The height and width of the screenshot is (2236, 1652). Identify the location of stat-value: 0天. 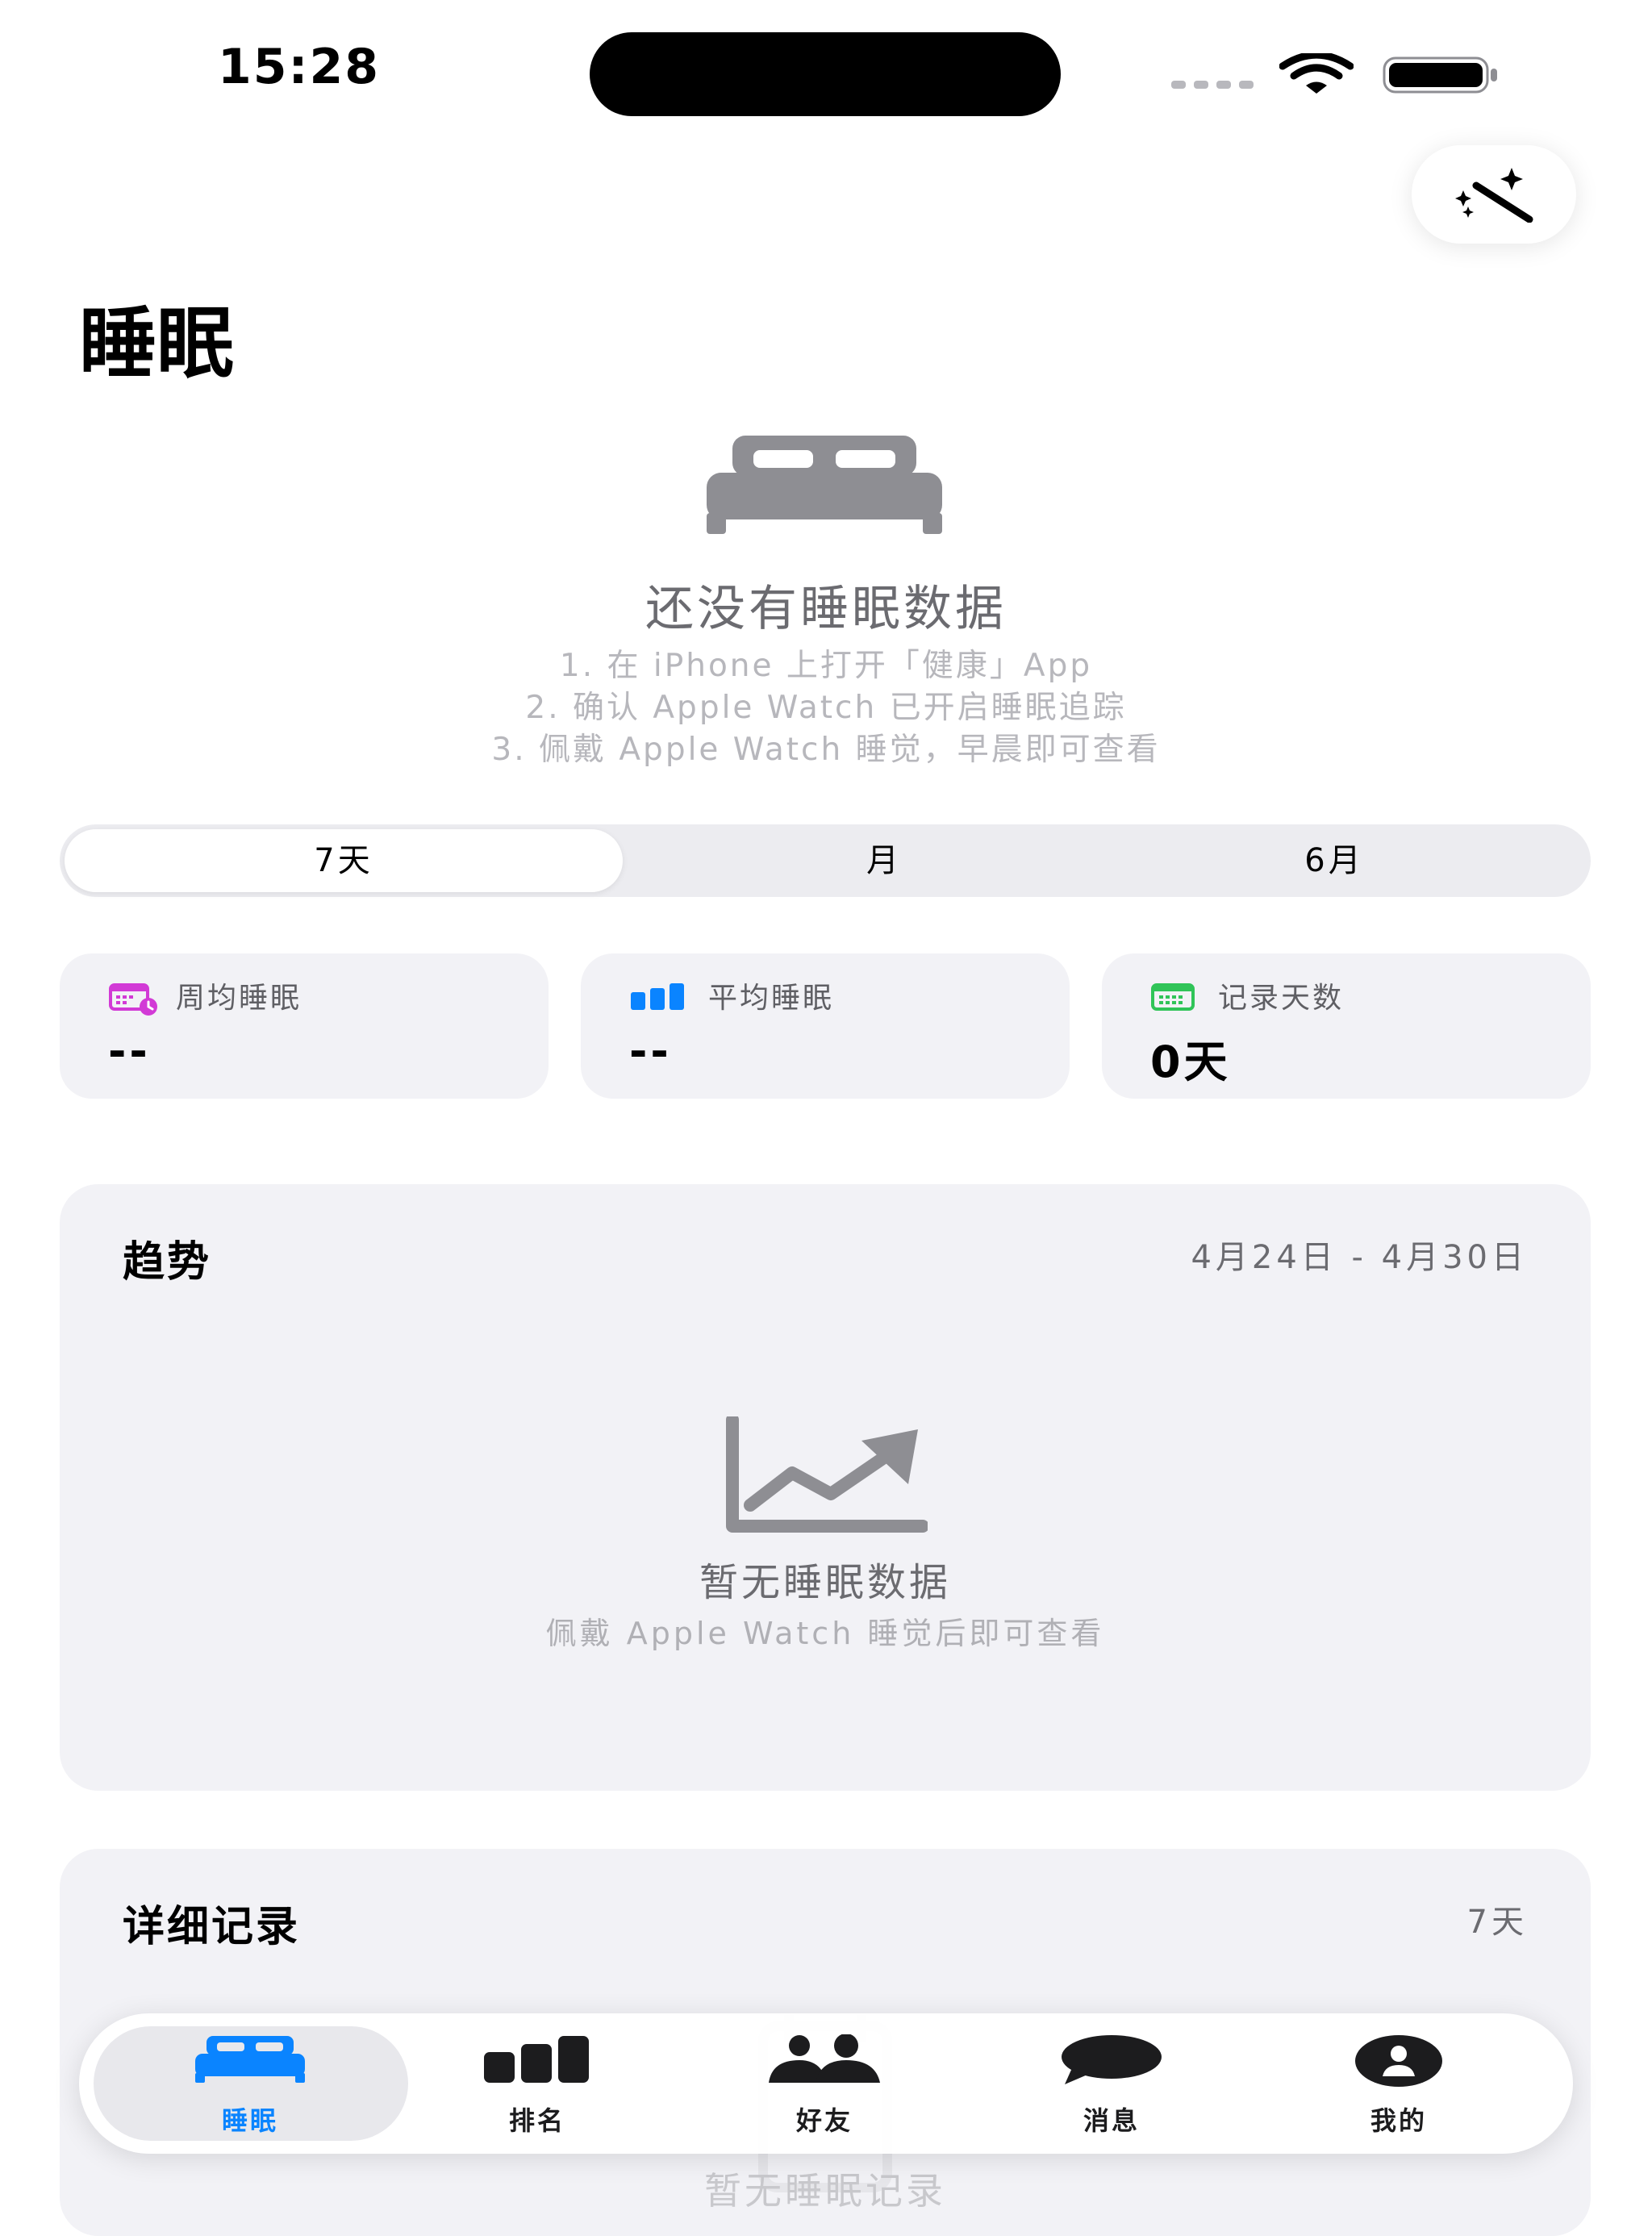
(1190, 1062).